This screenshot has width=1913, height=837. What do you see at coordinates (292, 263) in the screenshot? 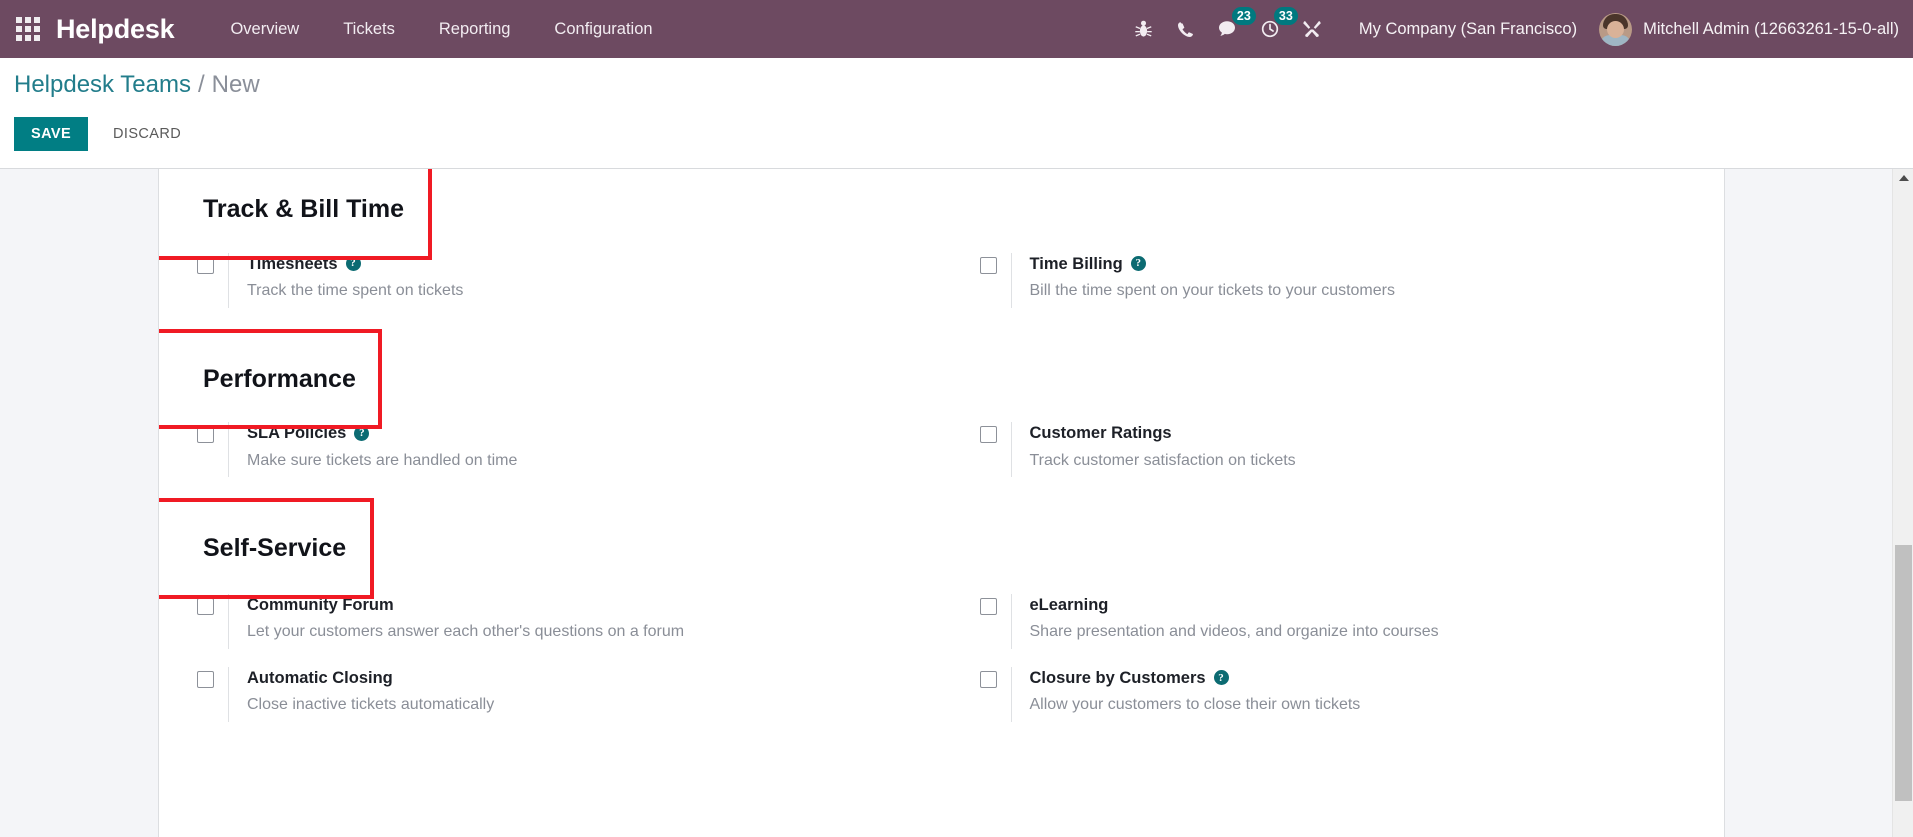
I see `setting-label-text: Timesheets` at bounding box center [292, 263].